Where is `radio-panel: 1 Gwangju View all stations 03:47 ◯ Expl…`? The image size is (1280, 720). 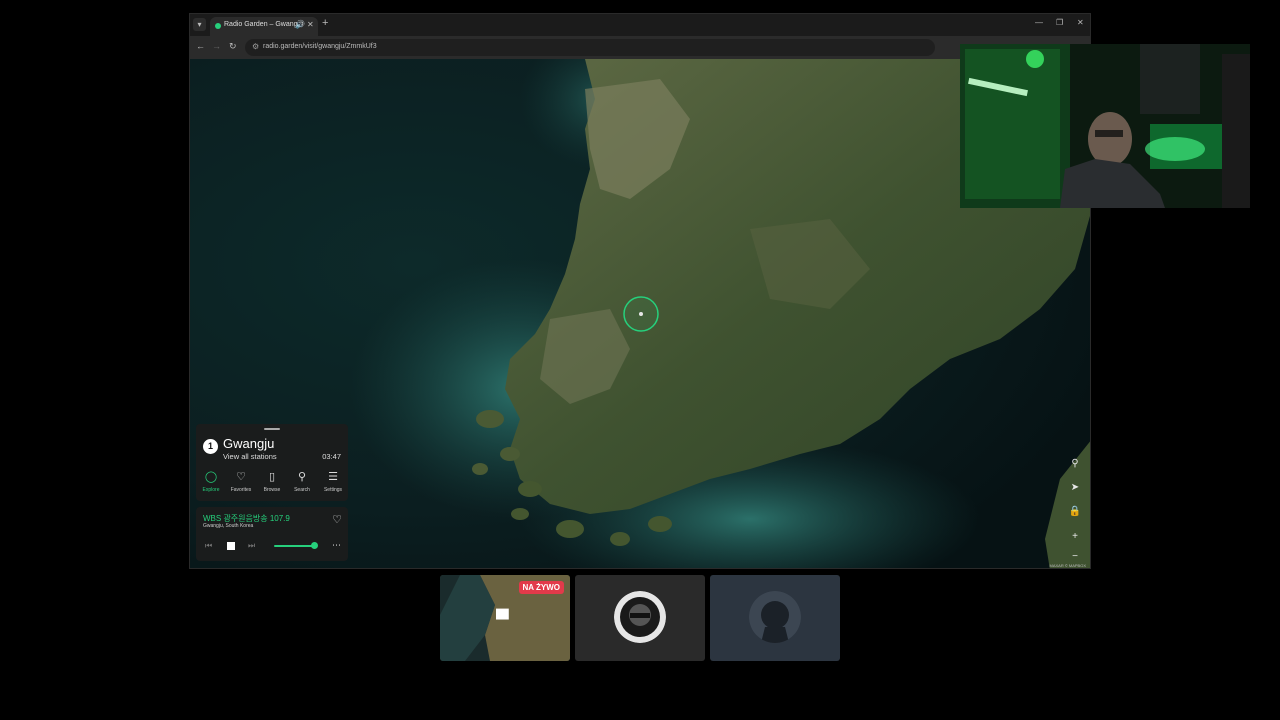 radio-panel: 1 Gwangju View all stations 03:47 ◯ Expl… is located at coordinates (272, 492).